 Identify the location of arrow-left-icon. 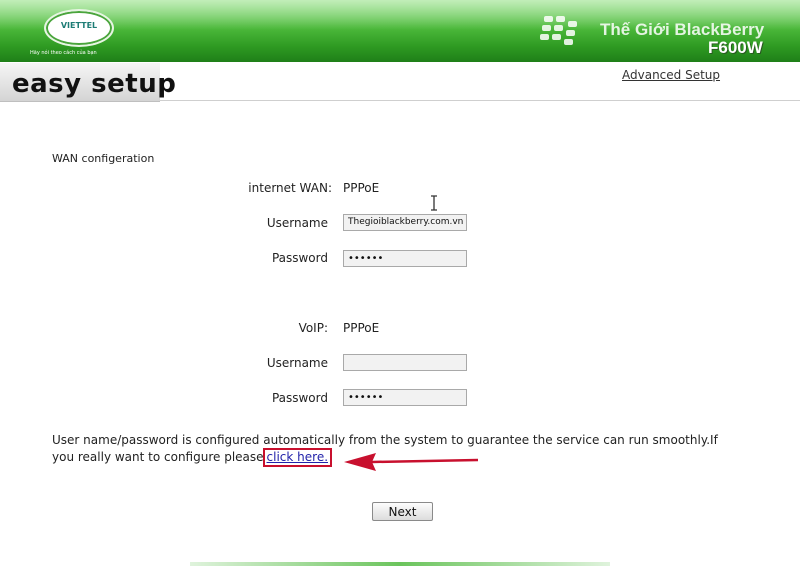
(411, 462).